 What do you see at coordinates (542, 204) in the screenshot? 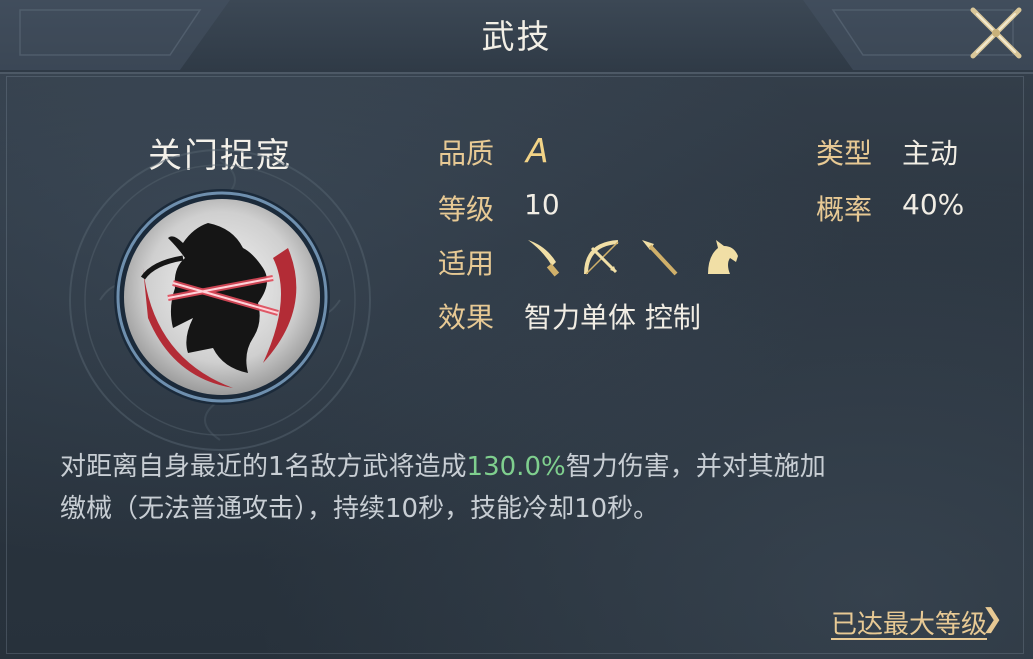
I see `level-value: 10` at bounding box center [542, 204].